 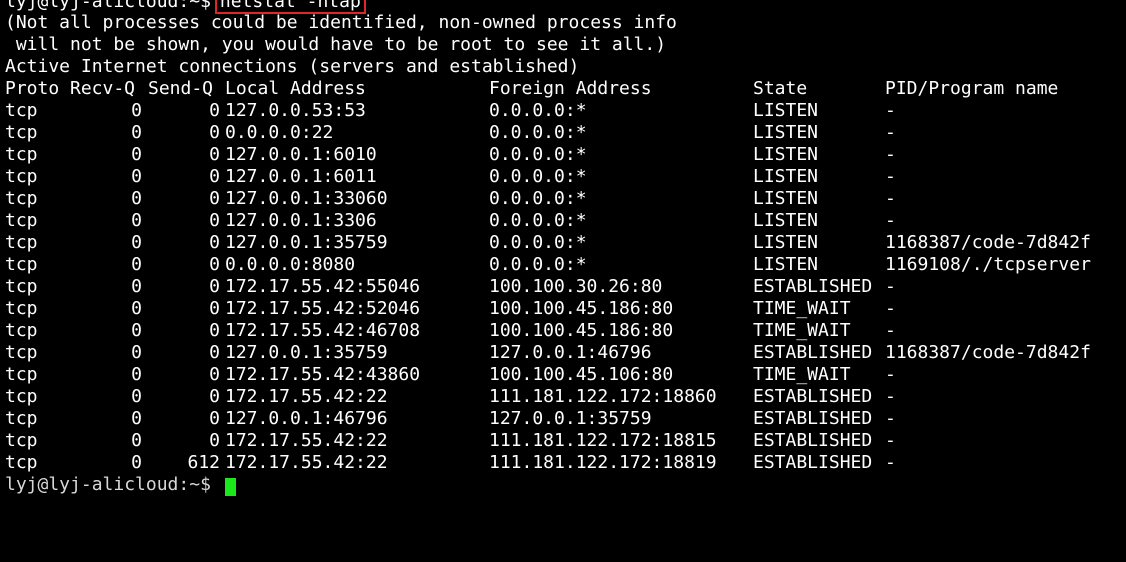 I want to click on cell-foreign-address: 127.0.0.1:35759, so click(x=570, y=418).